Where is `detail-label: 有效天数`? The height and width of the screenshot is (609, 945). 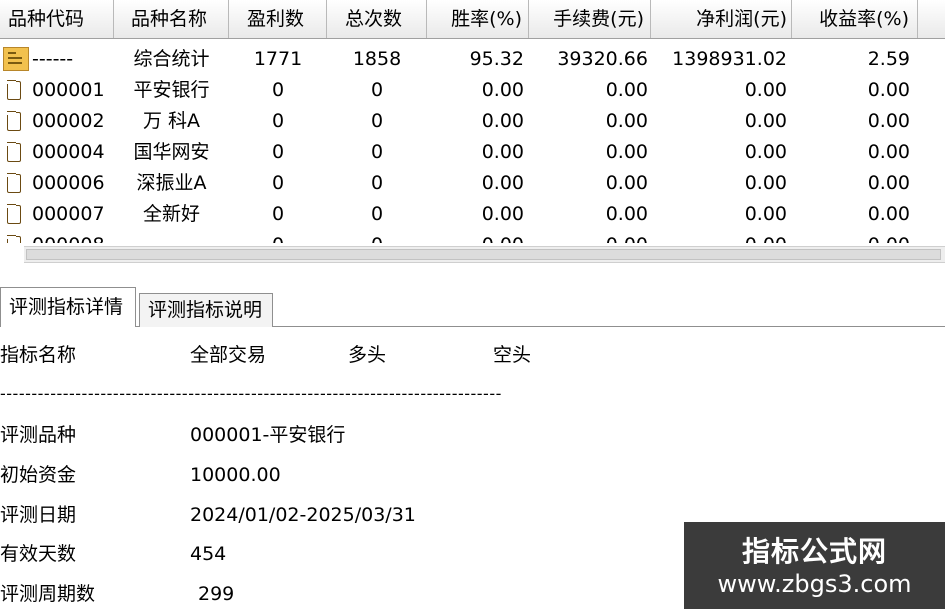 detail-label: 有效天数 is located at coordinates (38, 554).